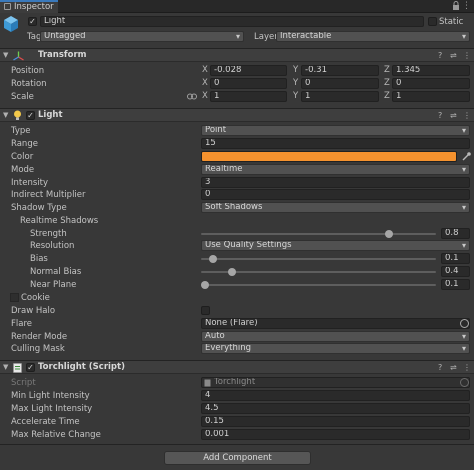 The height and width of the screenshot is (470, 474). What do you see at coordinates (32, 21) in the screenshot?
I see `object-active-checkbox: ✓` at bounding box center [32, 21].